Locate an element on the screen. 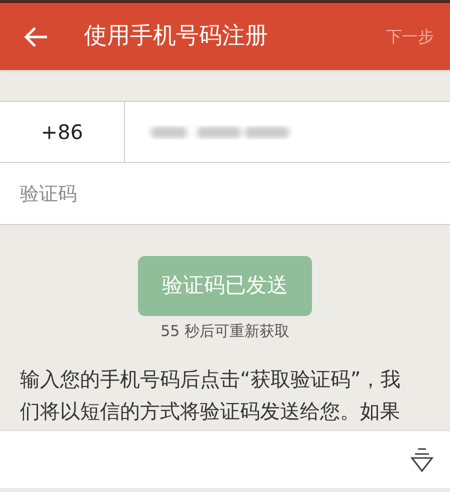 The height and width of the screenshot is (492, 450). collapse-keyboard-icon is located at coordinates (422, 459).